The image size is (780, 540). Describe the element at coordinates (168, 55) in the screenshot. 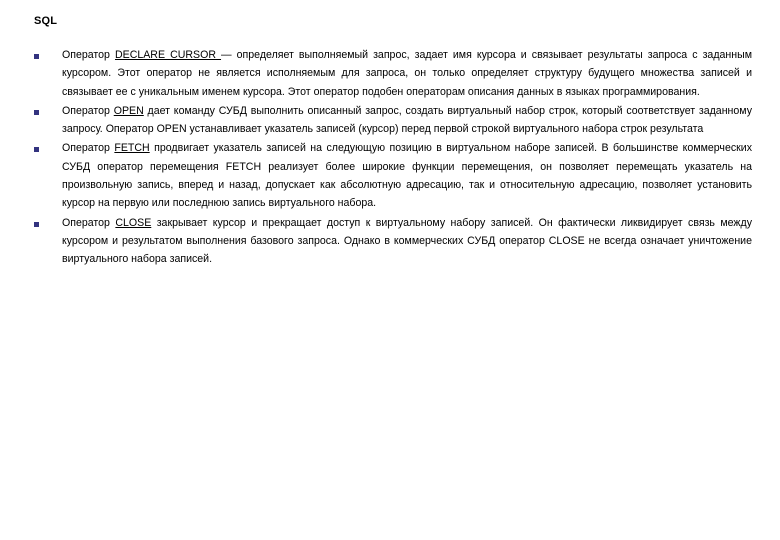

I see `keyword-declare-cursor: DECLARE CURSOR` at that location.